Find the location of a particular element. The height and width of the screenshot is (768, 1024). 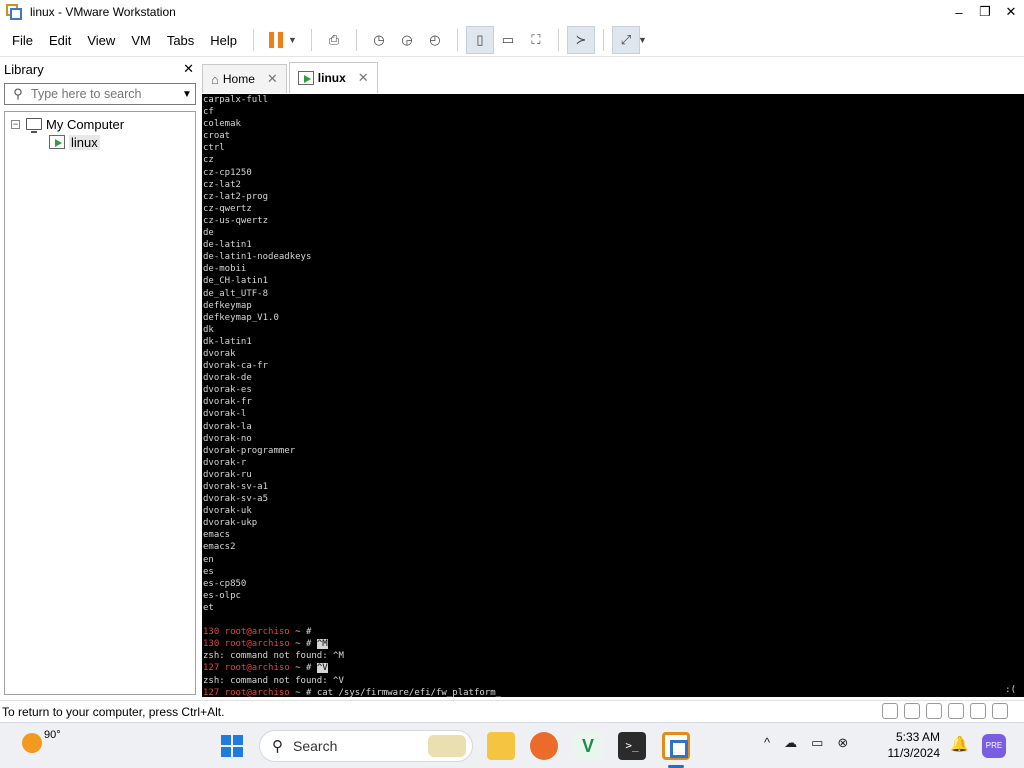

vmware-taskbar-icon is located at coordinates (676, 746).